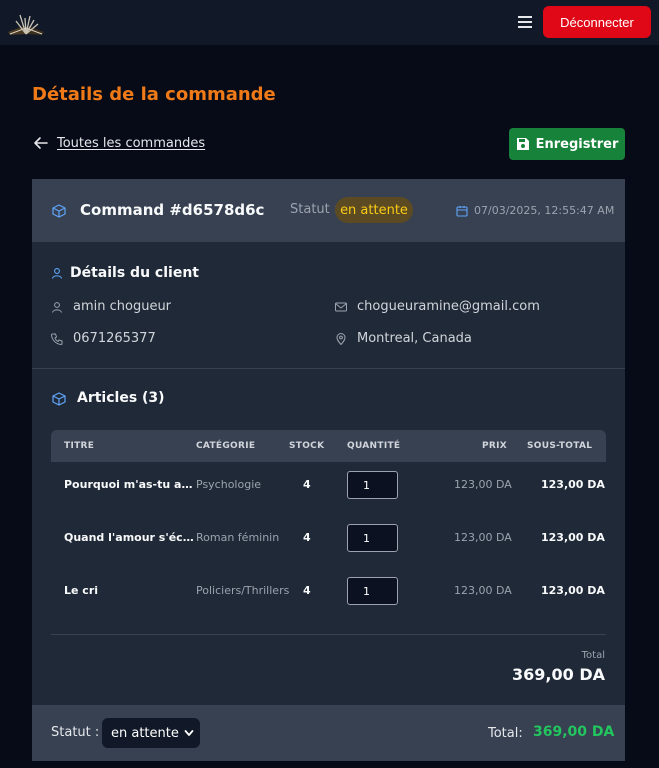  I want to click on article-category: Roman féminin, so click(238, 537).